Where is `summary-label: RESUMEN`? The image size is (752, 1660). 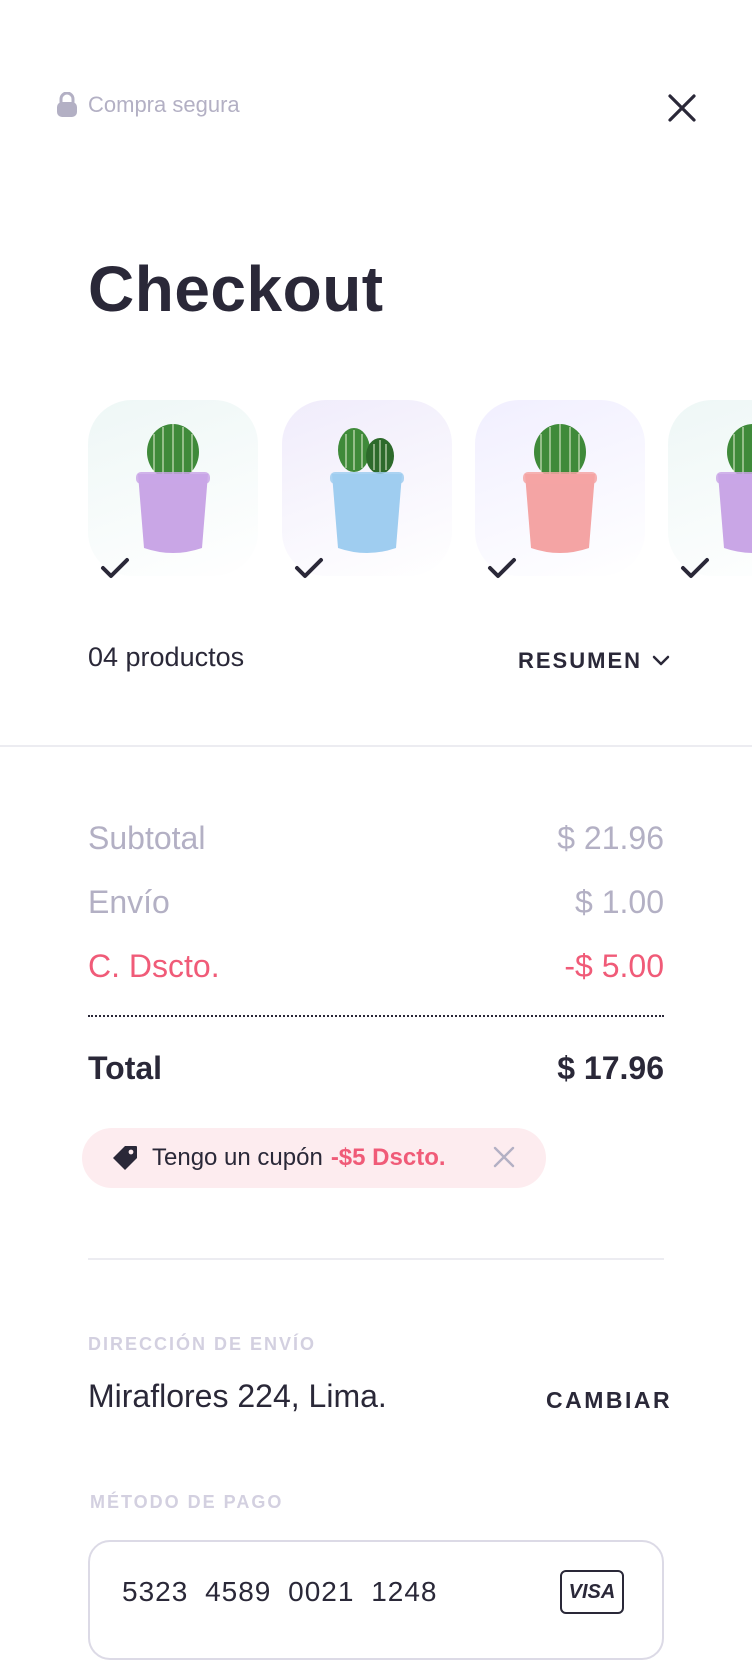
summary-label: RESUMEN is located at coordinates (580, 660).